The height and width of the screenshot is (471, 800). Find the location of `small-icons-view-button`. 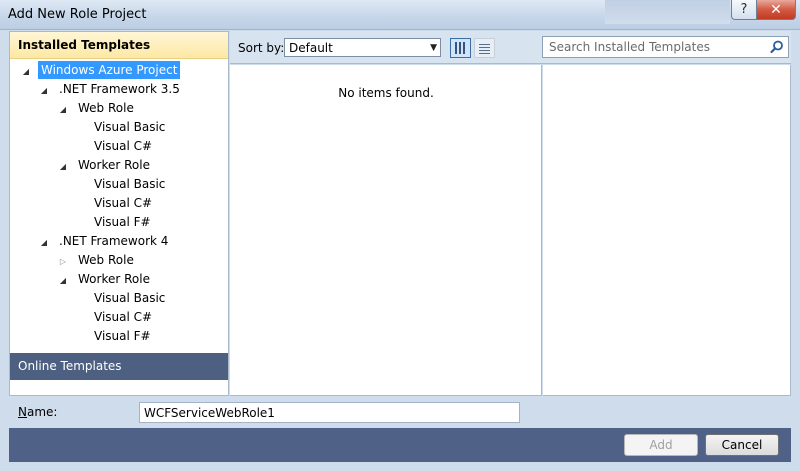

small-icons-view-button is located at coordinates (484, 48).